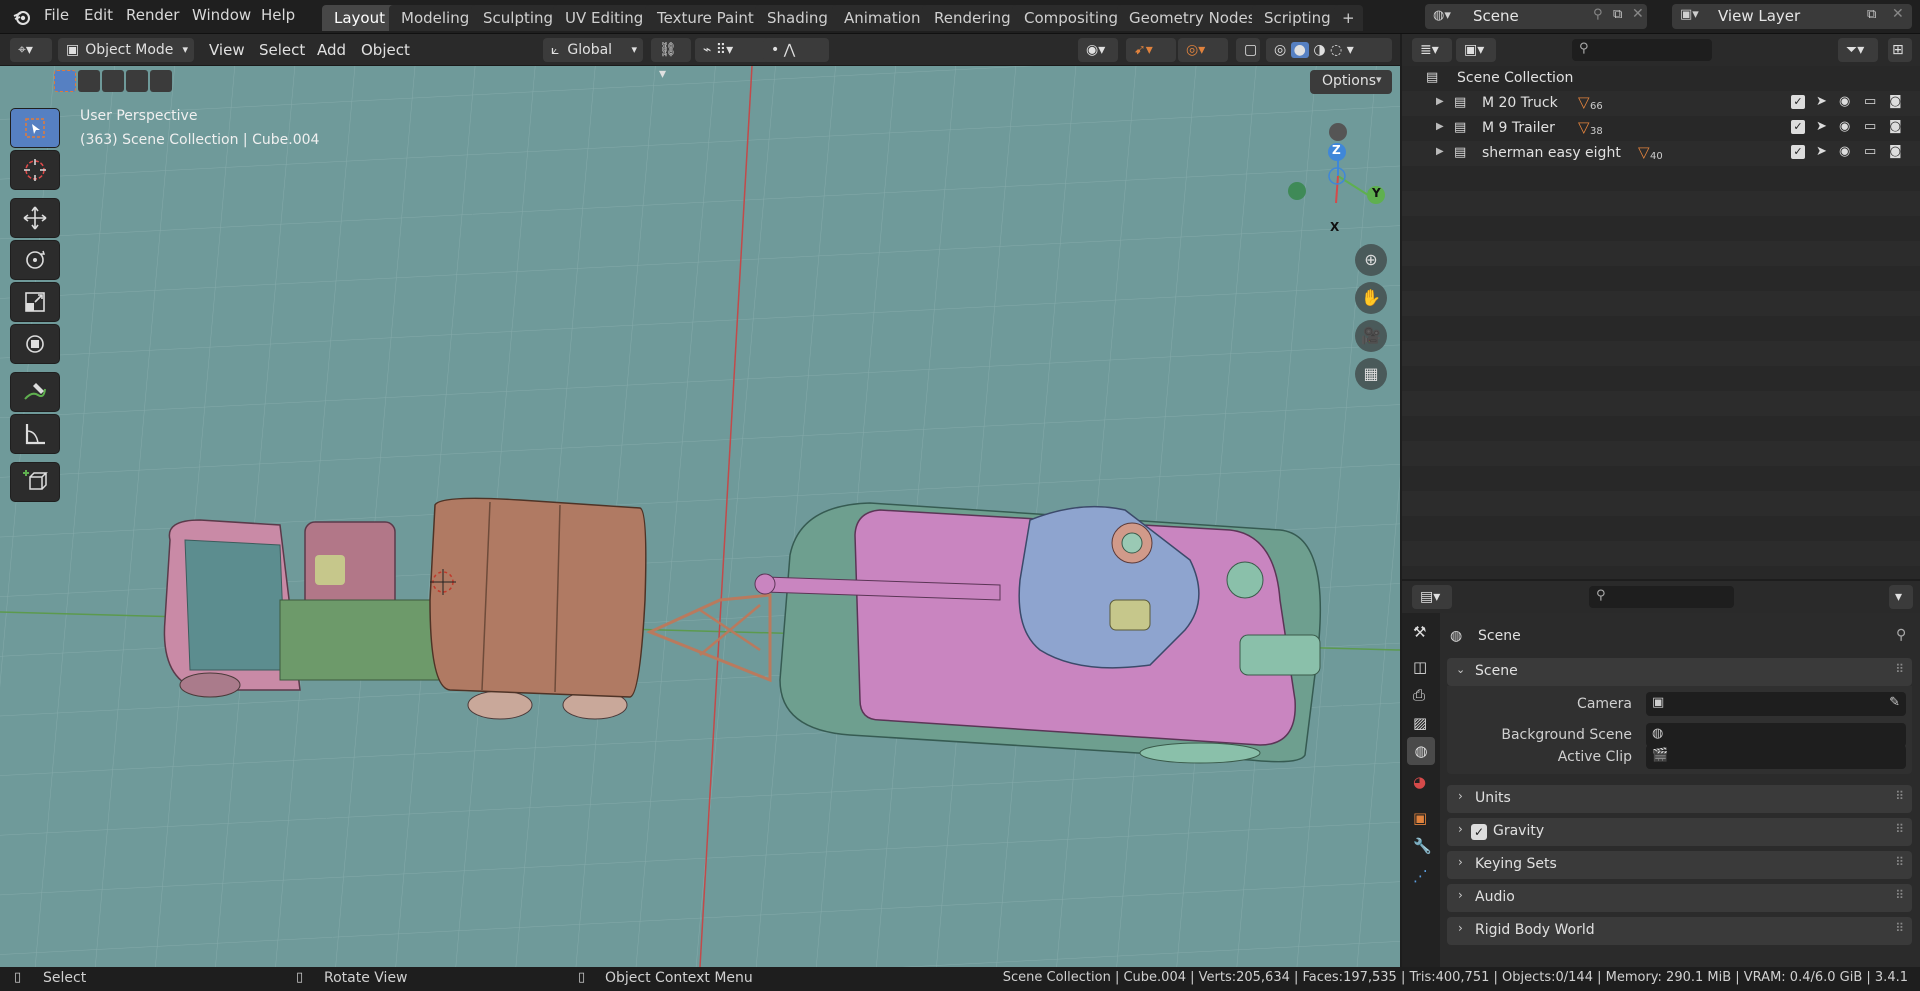  I want to click on tab-geometry-nodes: Geometry Nodes, so click(1192, 18).